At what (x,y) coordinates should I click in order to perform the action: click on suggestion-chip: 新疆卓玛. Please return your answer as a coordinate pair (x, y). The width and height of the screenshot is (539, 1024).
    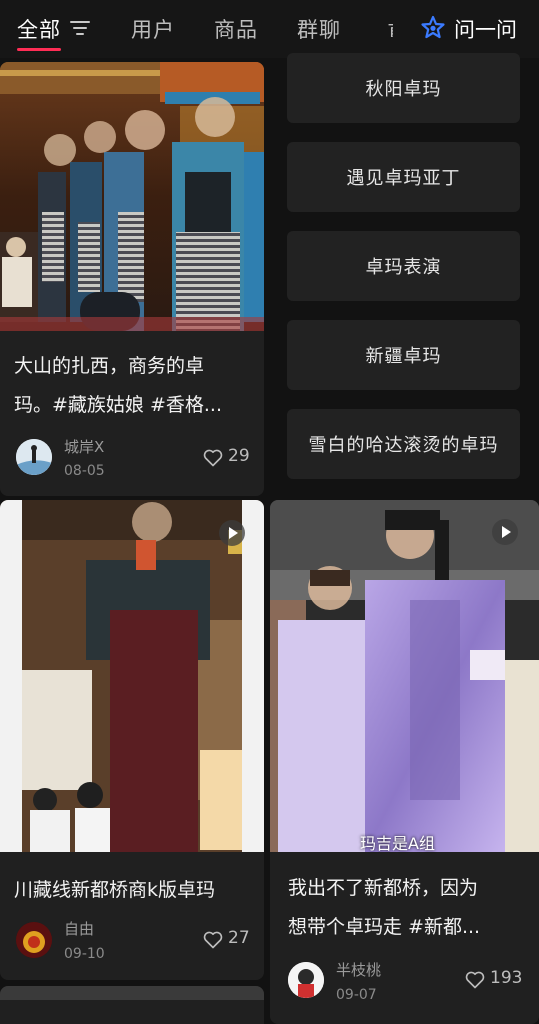
    Looking at the image, I should click on (403, 355).